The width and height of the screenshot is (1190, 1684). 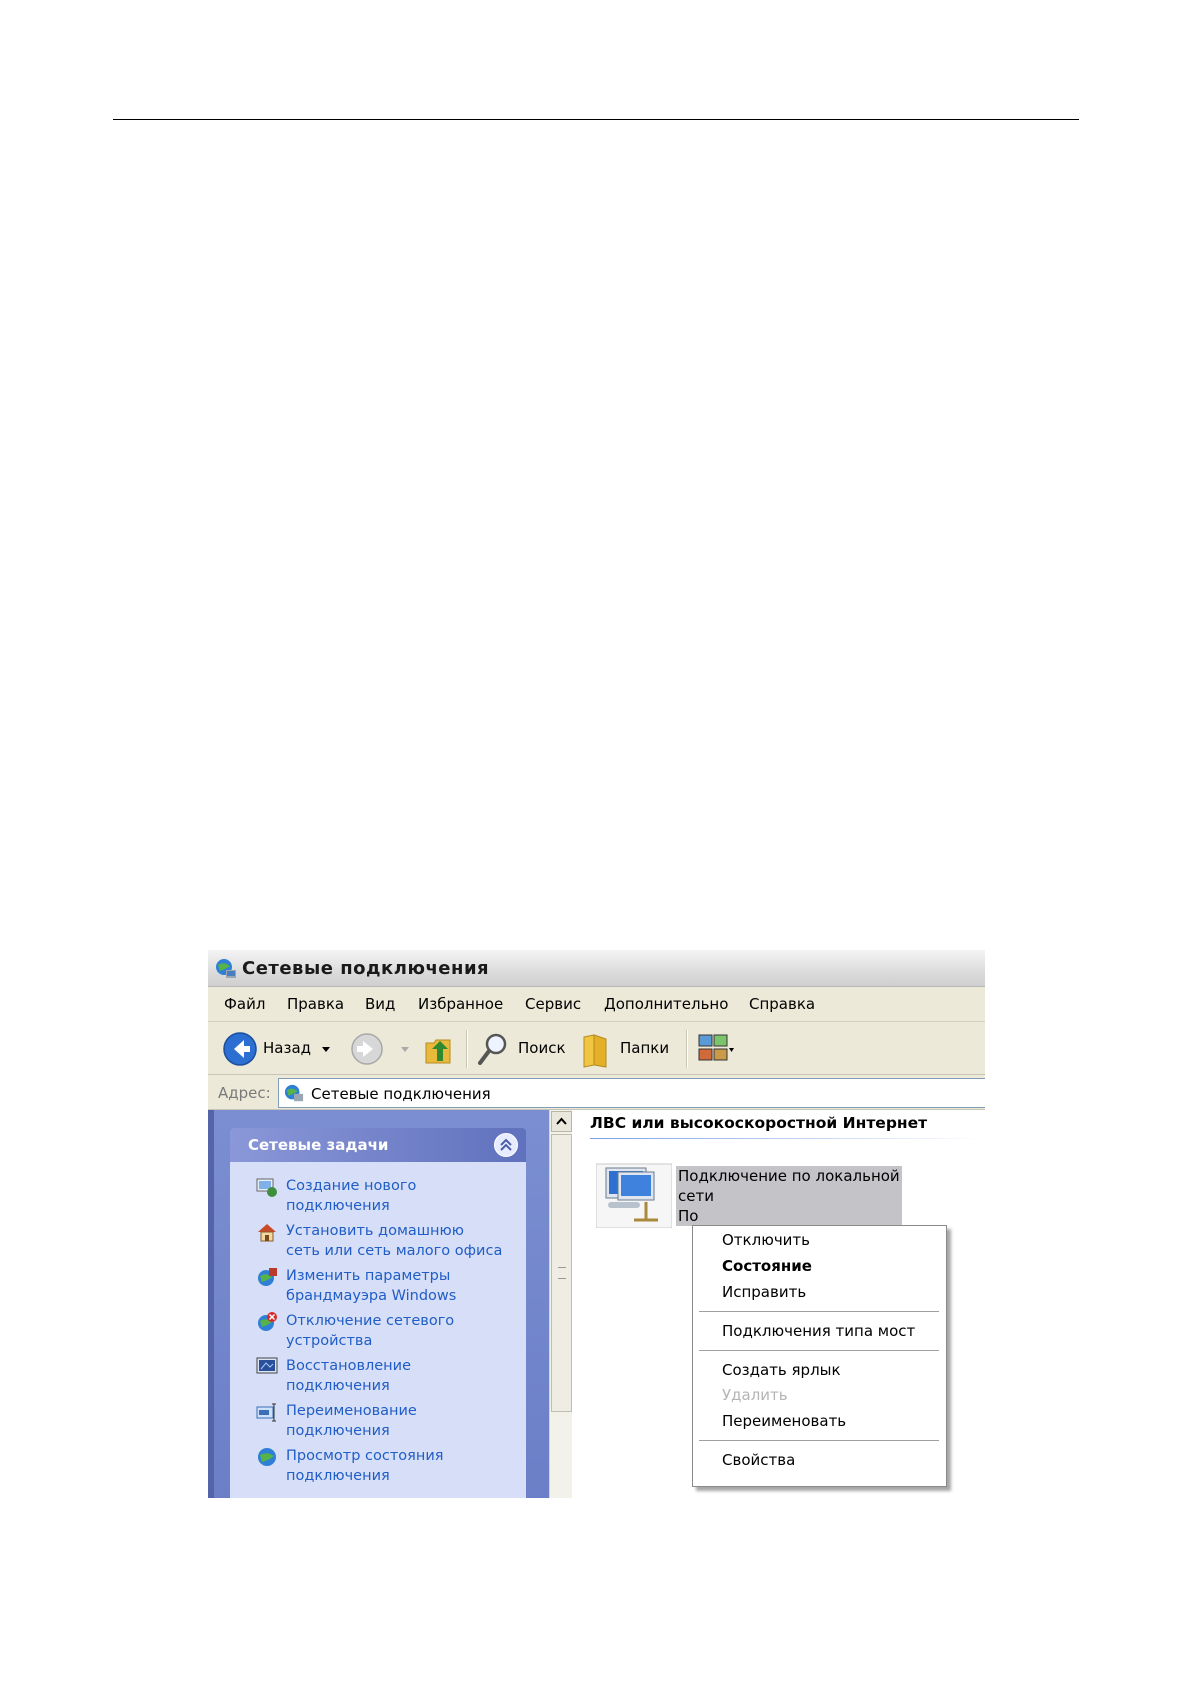 I want to click on firewall-icon, so click(x=267, y=1277).